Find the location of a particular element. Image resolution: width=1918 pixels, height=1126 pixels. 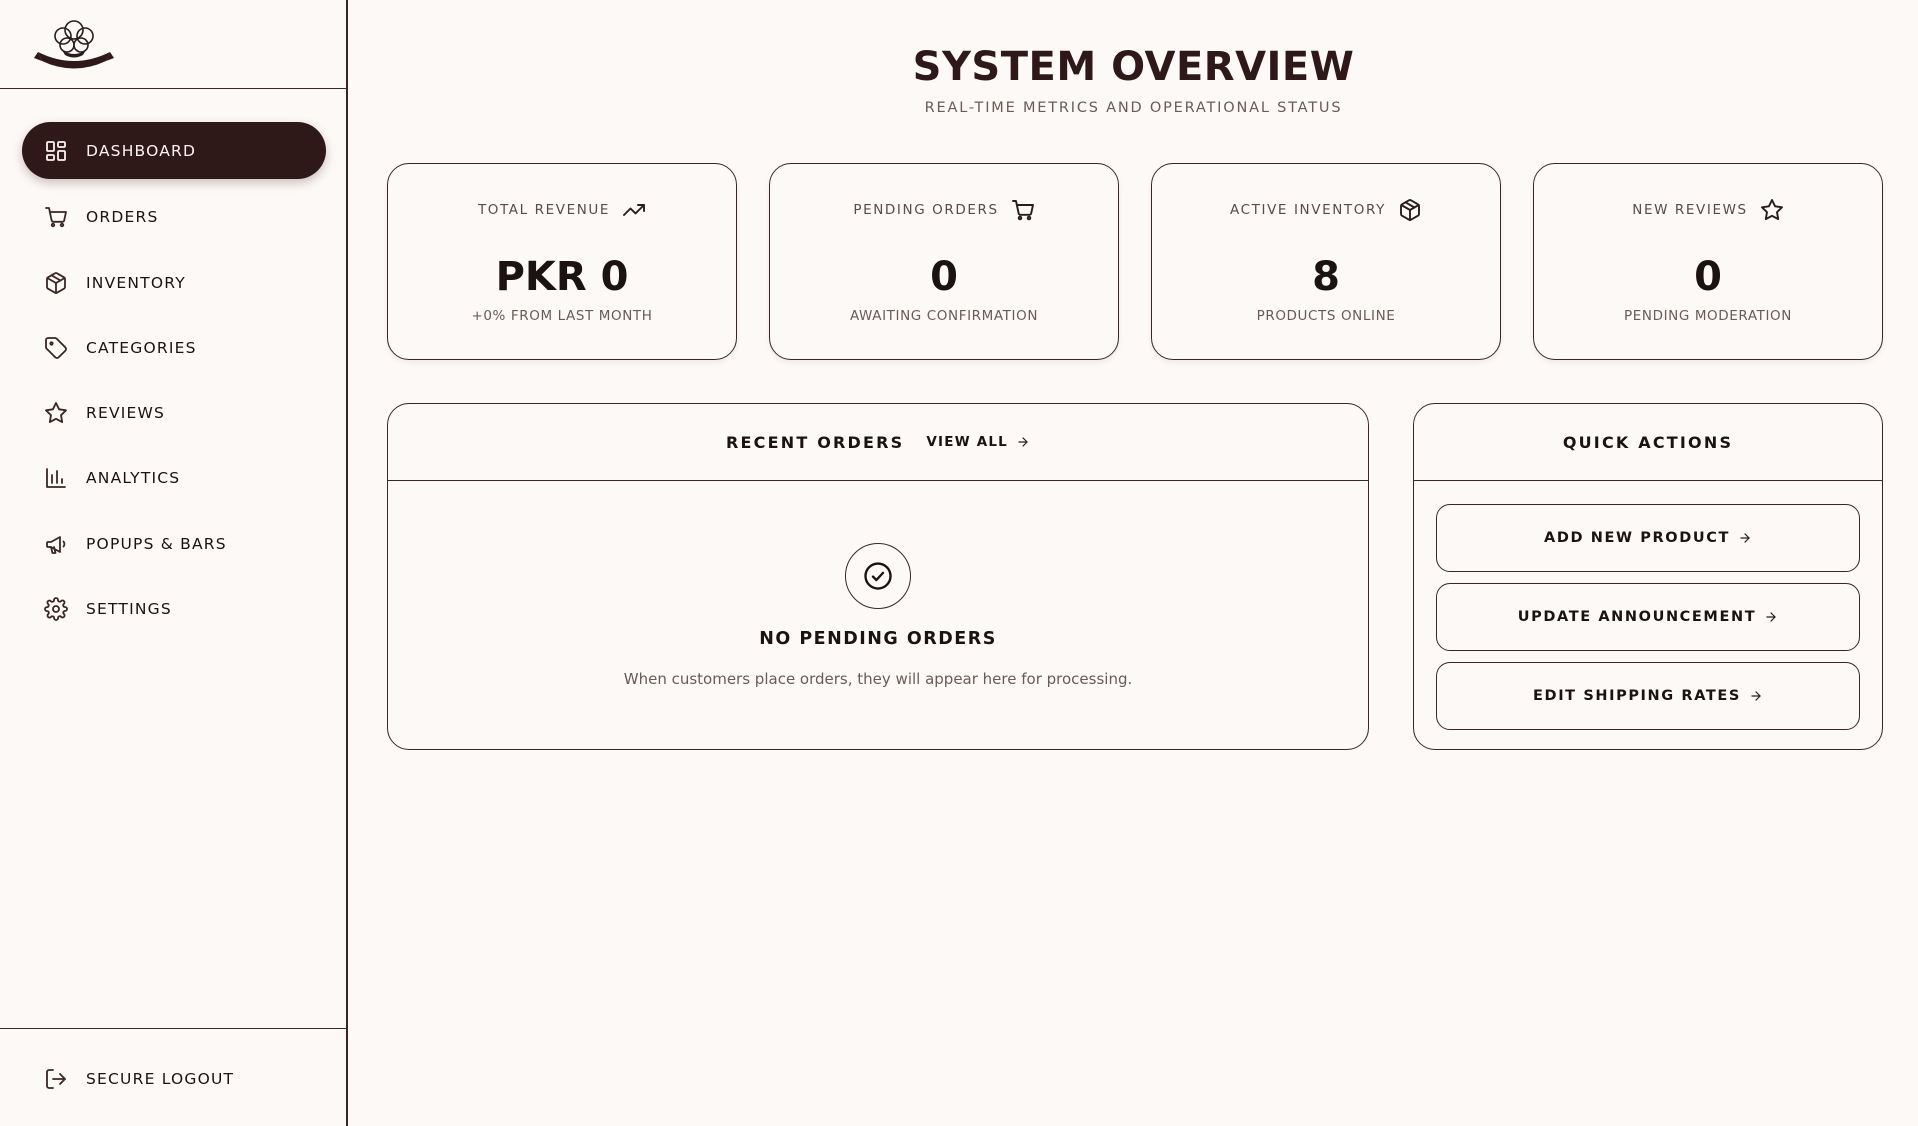

stat-card-header: TOTAL REVENUE is located at coordinates (562, 210).